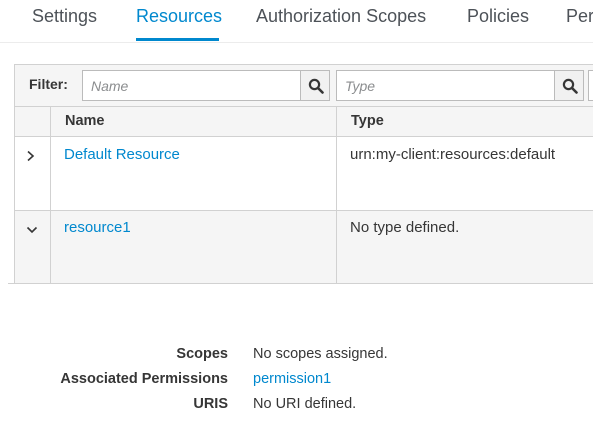 The image size is (593, 447). What do you see at coordinates (14, 194) in the screenshot?
I see `table-border` at bounding box center [14, 194].